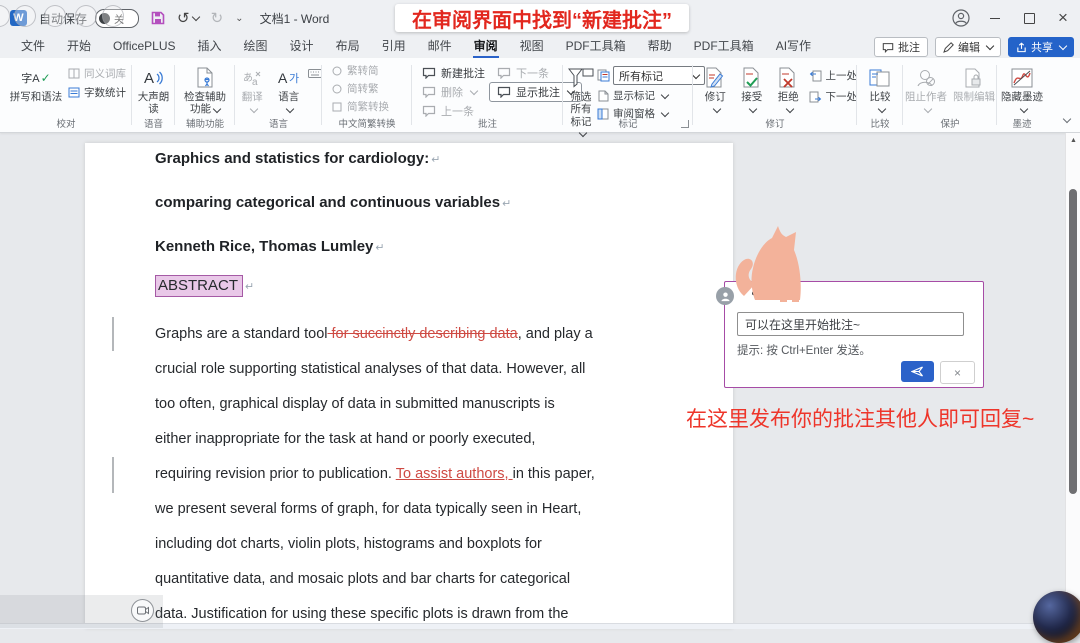 Image resolution: width=1080 pixels, height=643 pixels. What do you see at coordinates (995, 18) in the screenshot?
I see `minimize-button` at bounding box center [995, 18].